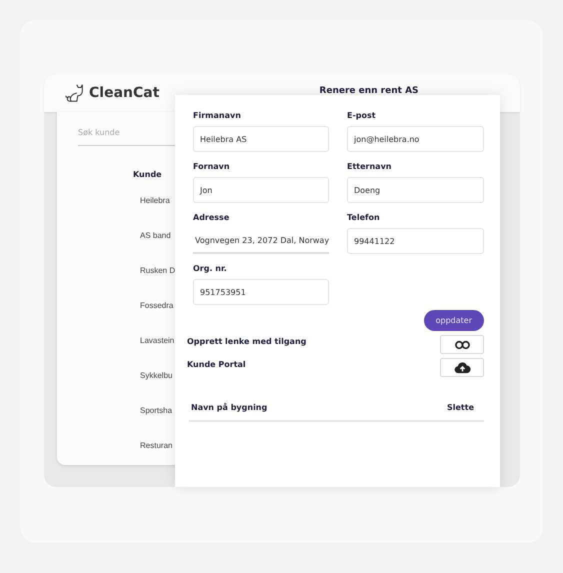 This screenshot has width=563, height=573. What do you see at coordinates (369, 91) in the screenshot?
I see `company-title: Renere enn rent AS` at bounding box center [369, 91].